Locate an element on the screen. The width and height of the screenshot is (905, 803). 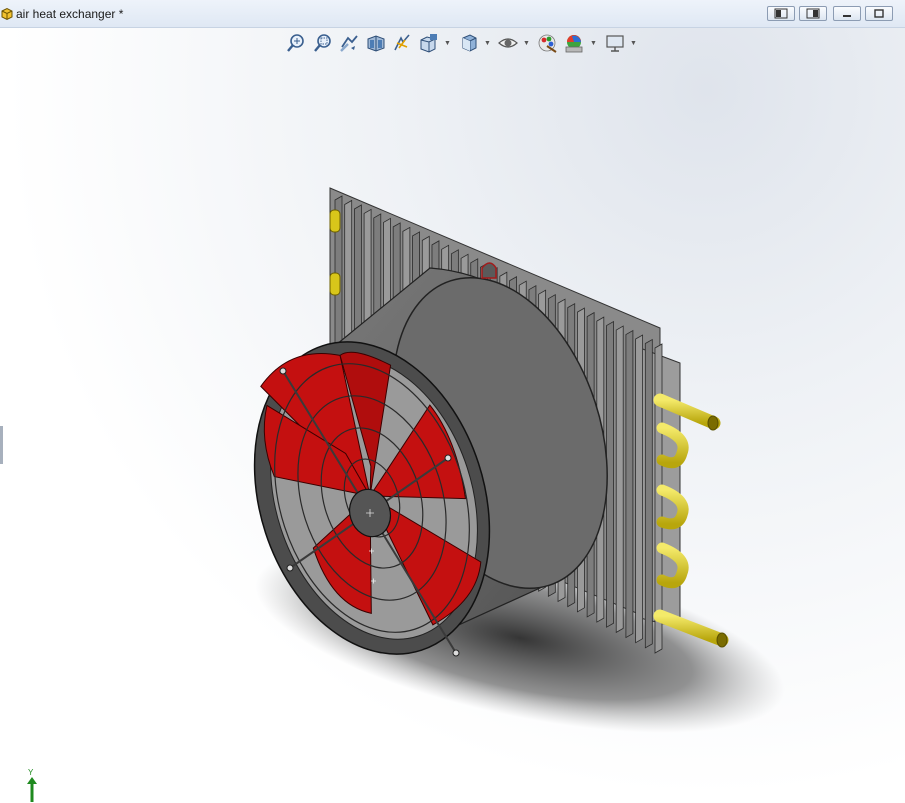
part-document-icon is located at coordinates (7, 14).